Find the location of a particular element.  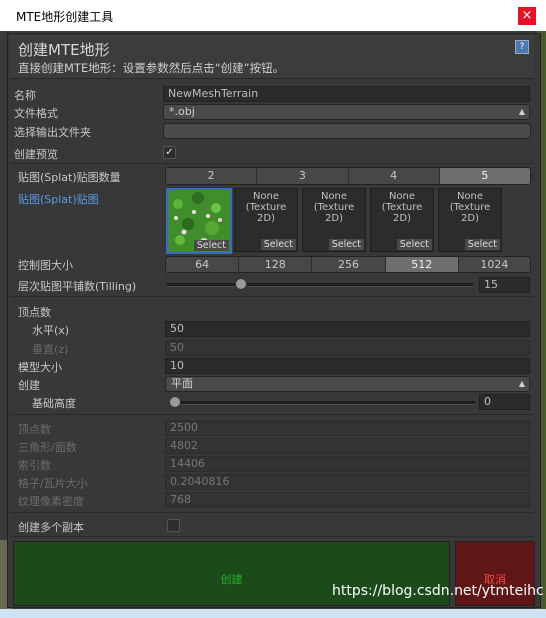

multi-copy-checkbox is located at coordinates (173, 525).